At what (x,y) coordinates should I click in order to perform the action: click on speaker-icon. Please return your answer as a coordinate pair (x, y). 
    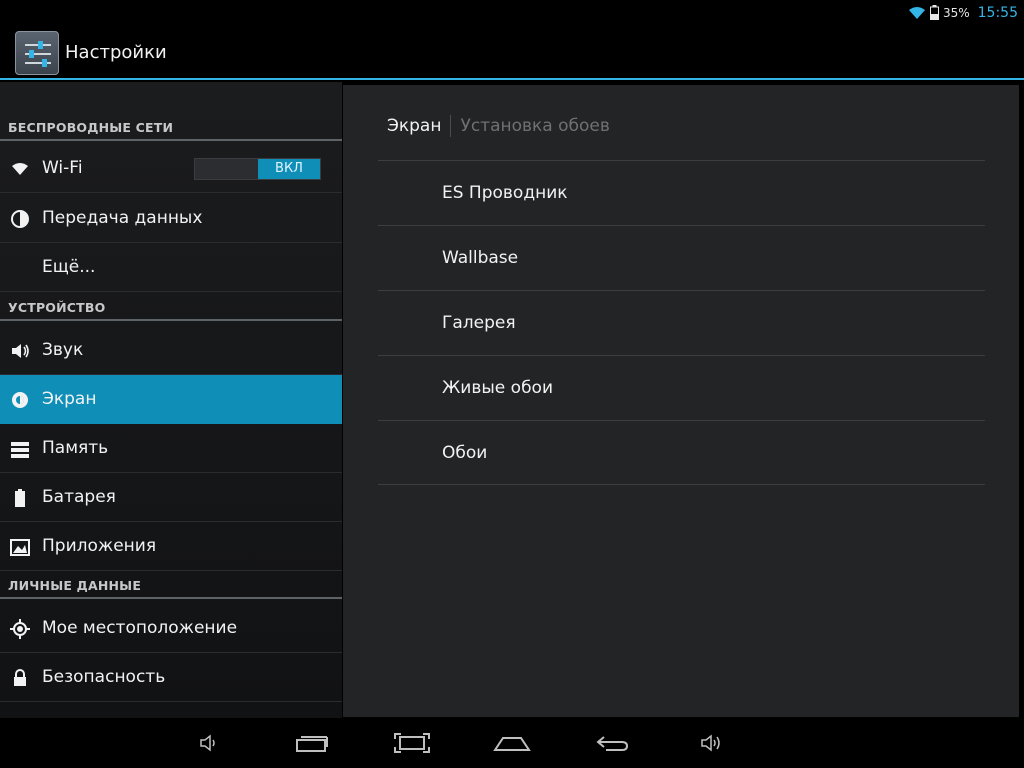
    Looking at the image, I should click on (20, 351).